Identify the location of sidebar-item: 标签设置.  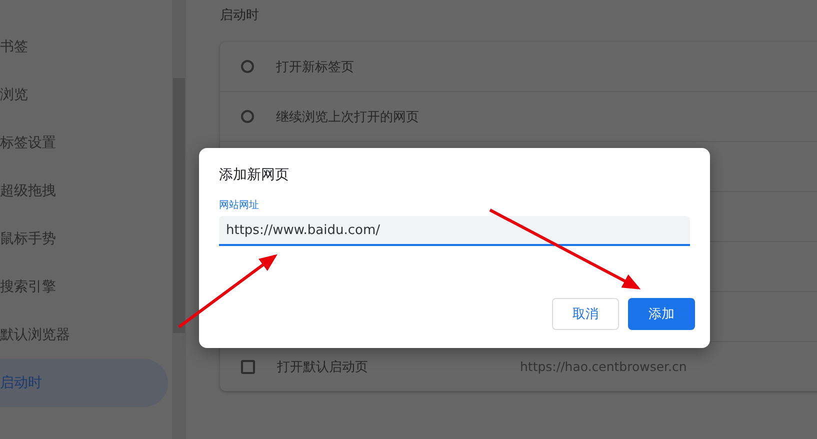
(84, 143).